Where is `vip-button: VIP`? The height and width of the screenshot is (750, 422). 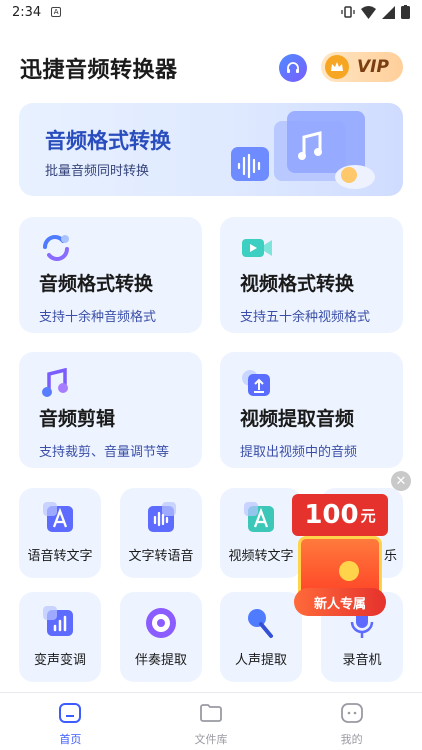 vip-button: VIP is located at coordinates (362, 67).